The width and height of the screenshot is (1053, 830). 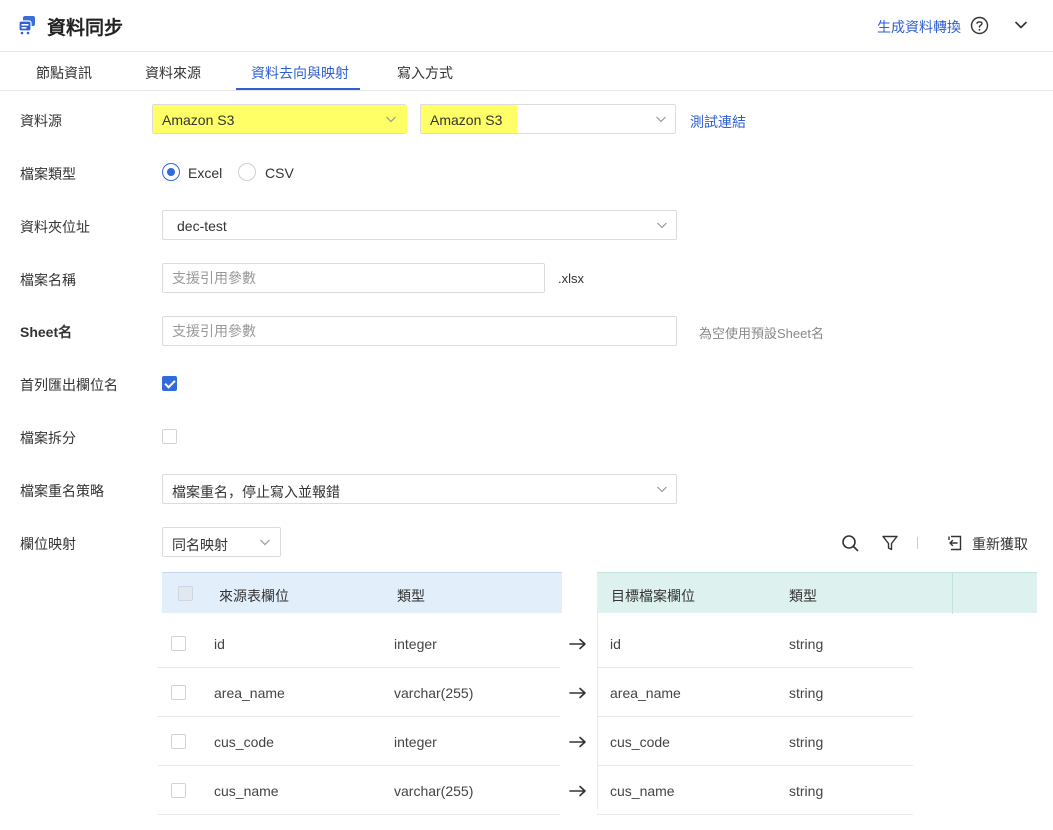 I want to click on rename-policy-select: 檔案重名，停止寫入並報錯, so click(x=419, y=489).